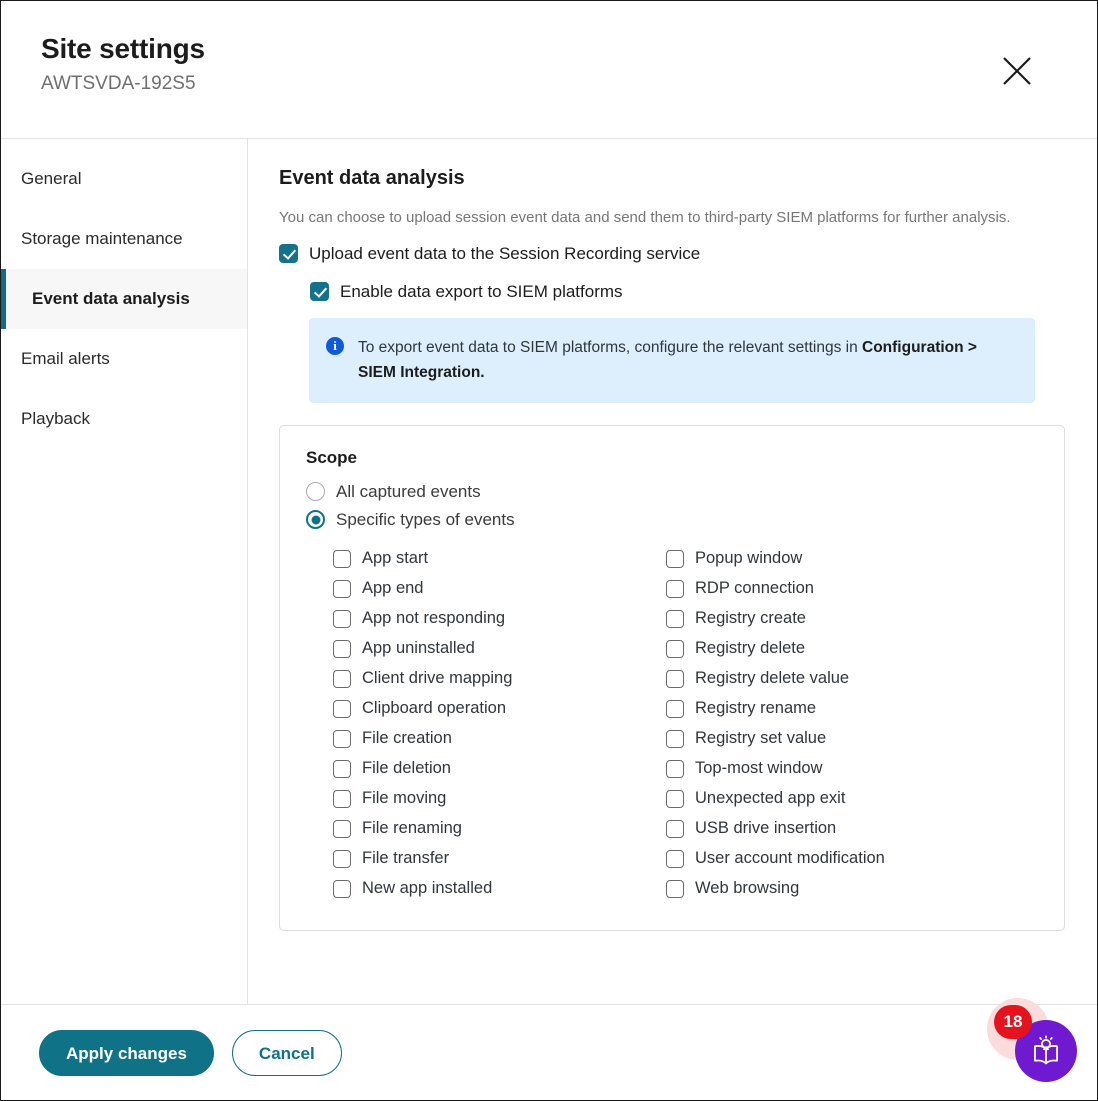  Describe the element at coordinates (408, 491) in the screenshot. I see `radio-all-captured-events-label: All captured events` at that location.